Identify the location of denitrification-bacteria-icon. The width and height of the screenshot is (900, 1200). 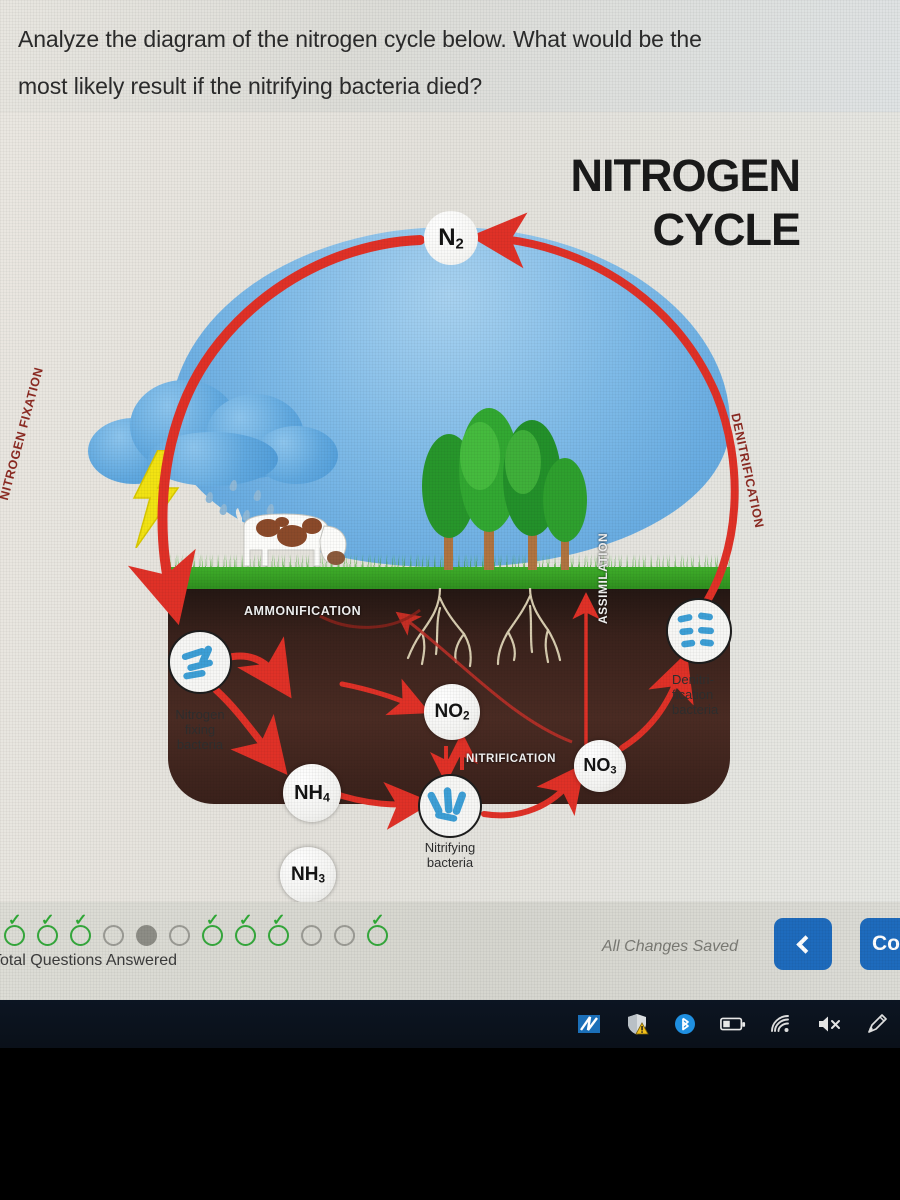
(699, 631).